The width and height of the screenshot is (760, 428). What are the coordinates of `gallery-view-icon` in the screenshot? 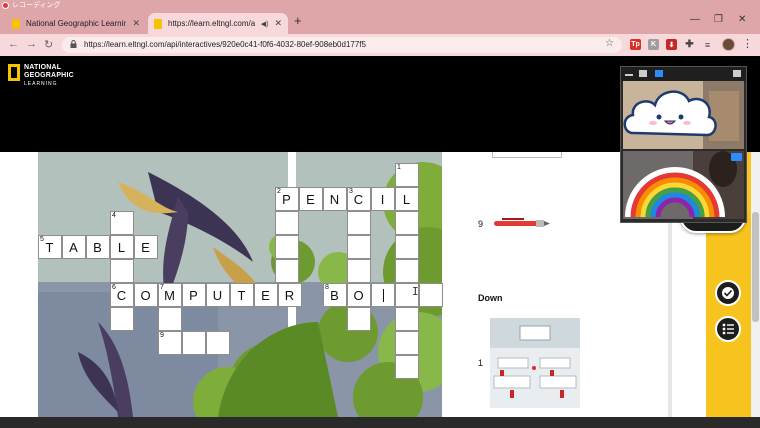 It's located at (643, 73).